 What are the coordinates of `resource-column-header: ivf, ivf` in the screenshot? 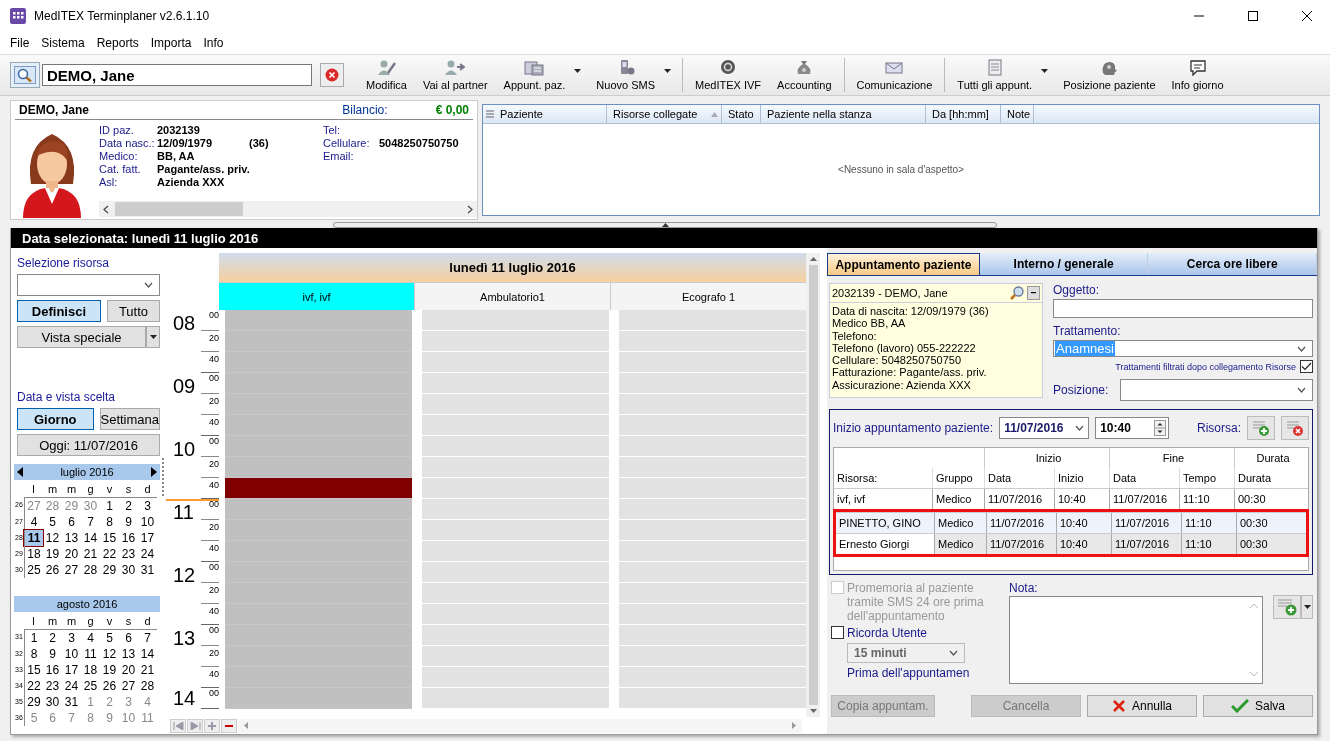 It's located at (316, 296).